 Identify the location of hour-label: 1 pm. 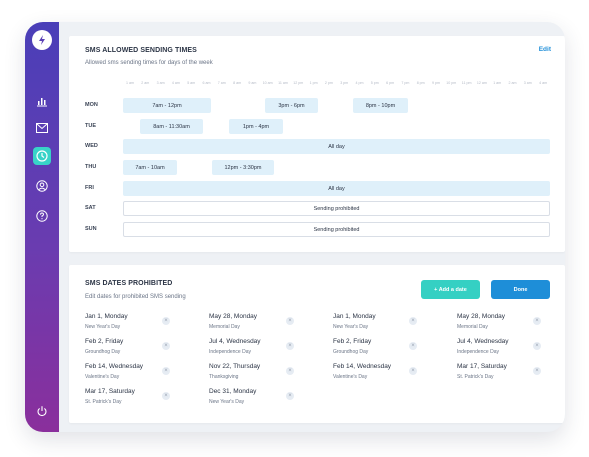
(313, 83).